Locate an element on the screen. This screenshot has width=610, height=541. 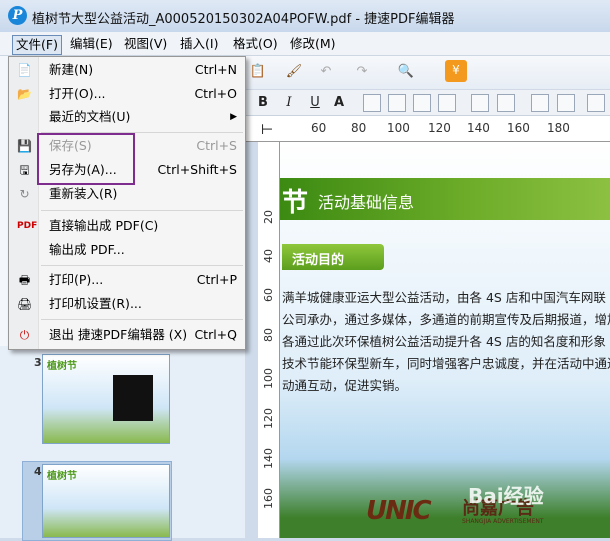
menu-item-reload: ↻ 重新装入(R) is located at coordinates (127, 194).